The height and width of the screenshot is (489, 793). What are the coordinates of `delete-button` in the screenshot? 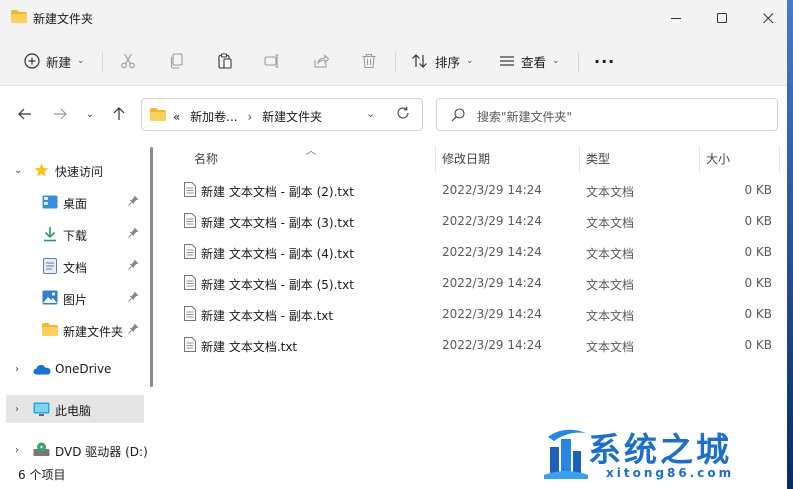 It's located at (369, 61).